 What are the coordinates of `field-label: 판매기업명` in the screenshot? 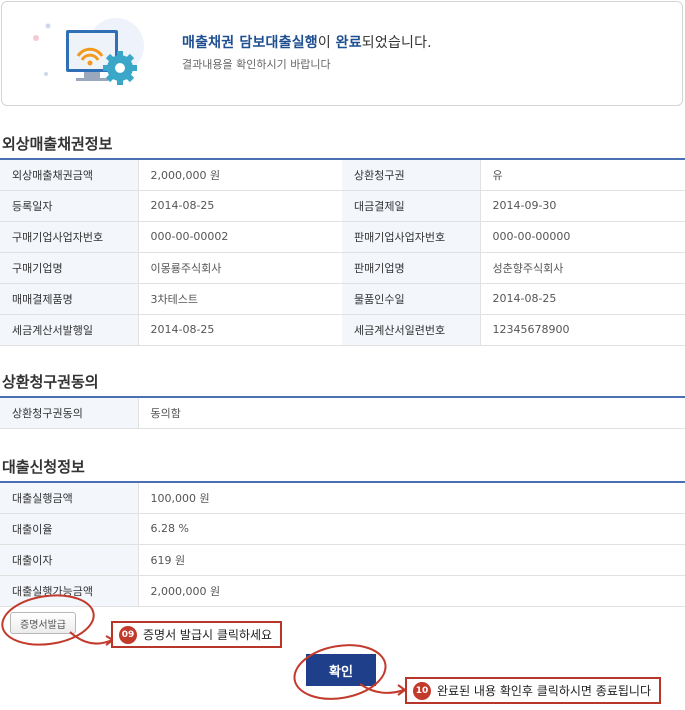 It's located at (411, 268).